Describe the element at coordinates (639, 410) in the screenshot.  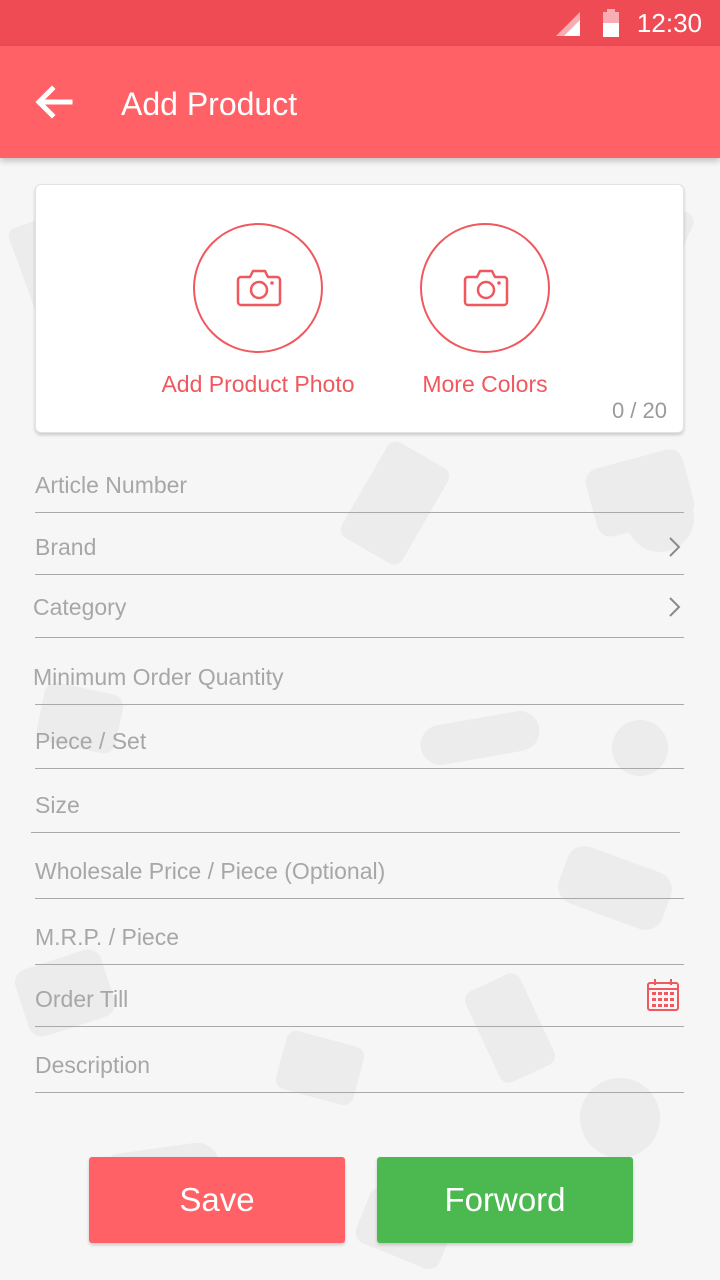
I see `photo-count: 0 / 20` at that location.